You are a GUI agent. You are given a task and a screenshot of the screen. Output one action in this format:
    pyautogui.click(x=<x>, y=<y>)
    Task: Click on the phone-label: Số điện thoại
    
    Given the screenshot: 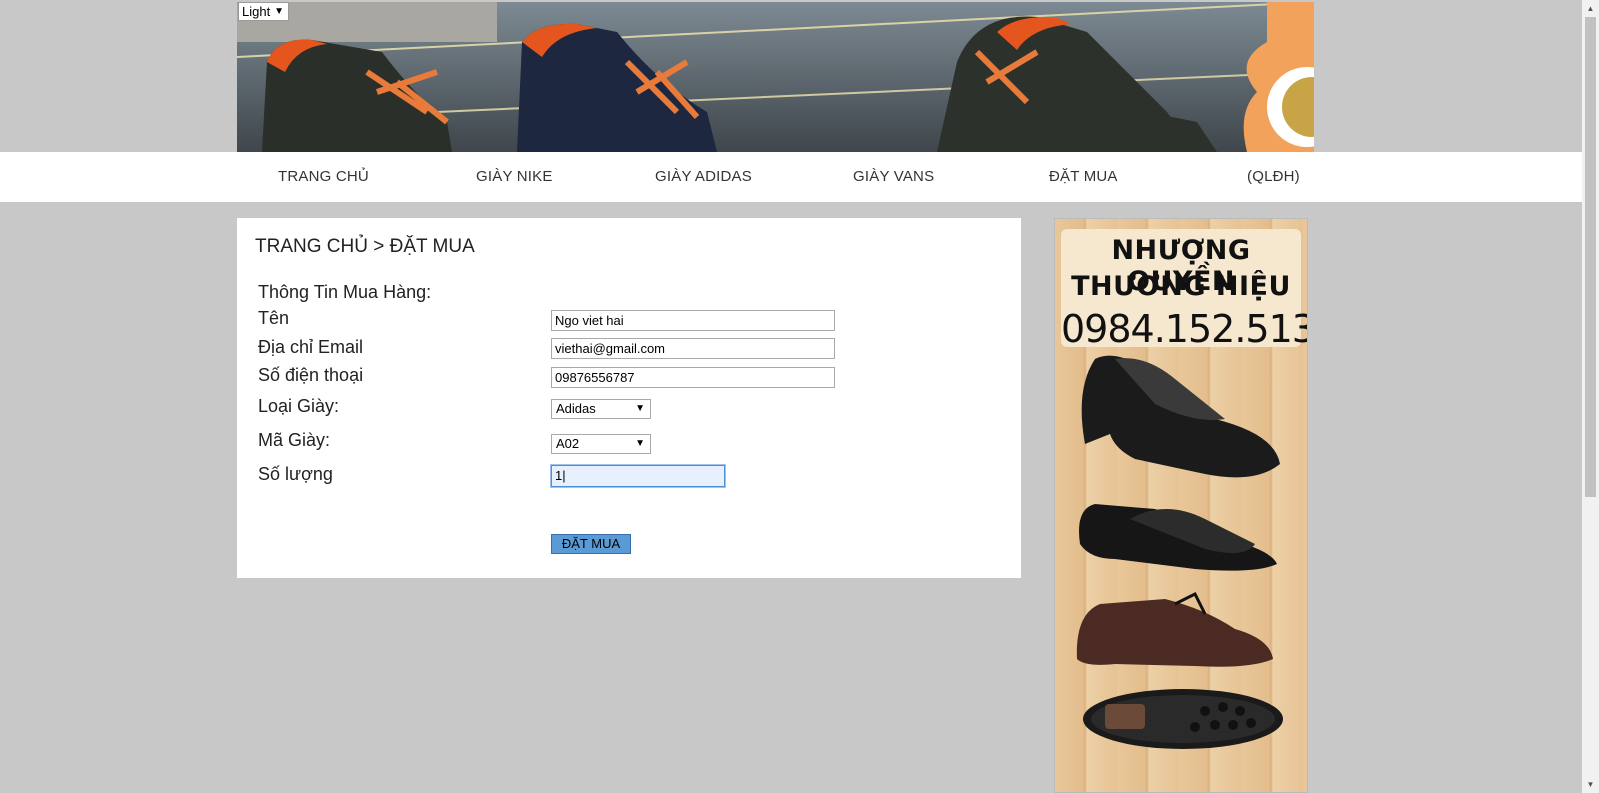 What is the action you would take?
    pyautogui.click(x=311, y=375)
    